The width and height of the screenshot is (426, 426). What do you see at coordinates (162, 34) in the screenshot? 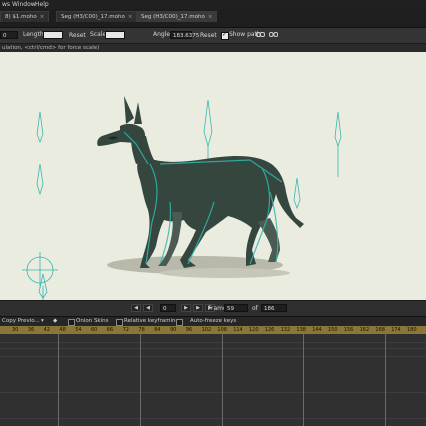
I see `angle-label: Angle` at bounding box center [162, 34].